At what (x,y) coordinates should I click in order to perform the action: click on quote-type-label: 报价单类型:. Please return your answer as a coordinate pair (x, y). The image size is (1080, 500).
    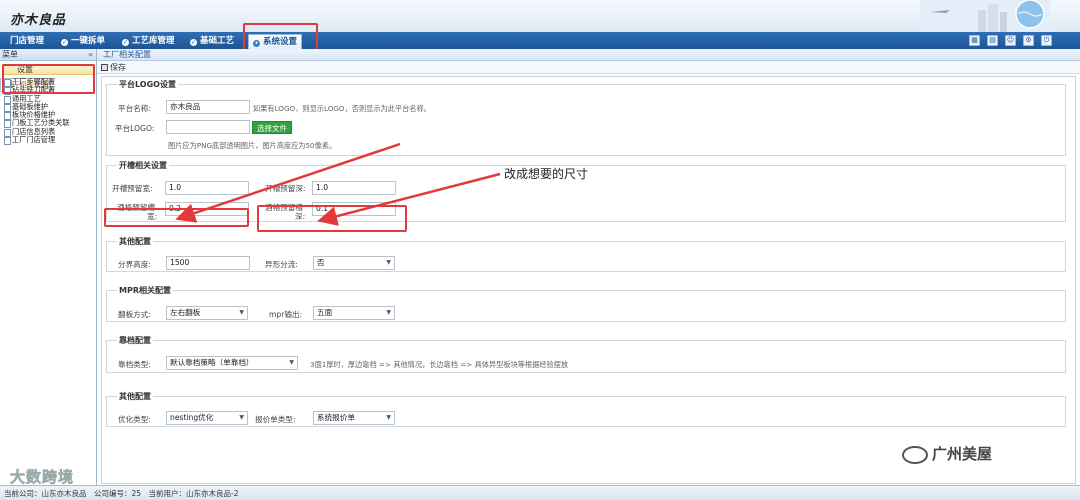
    Looking at the image, I should click on (275, 419).